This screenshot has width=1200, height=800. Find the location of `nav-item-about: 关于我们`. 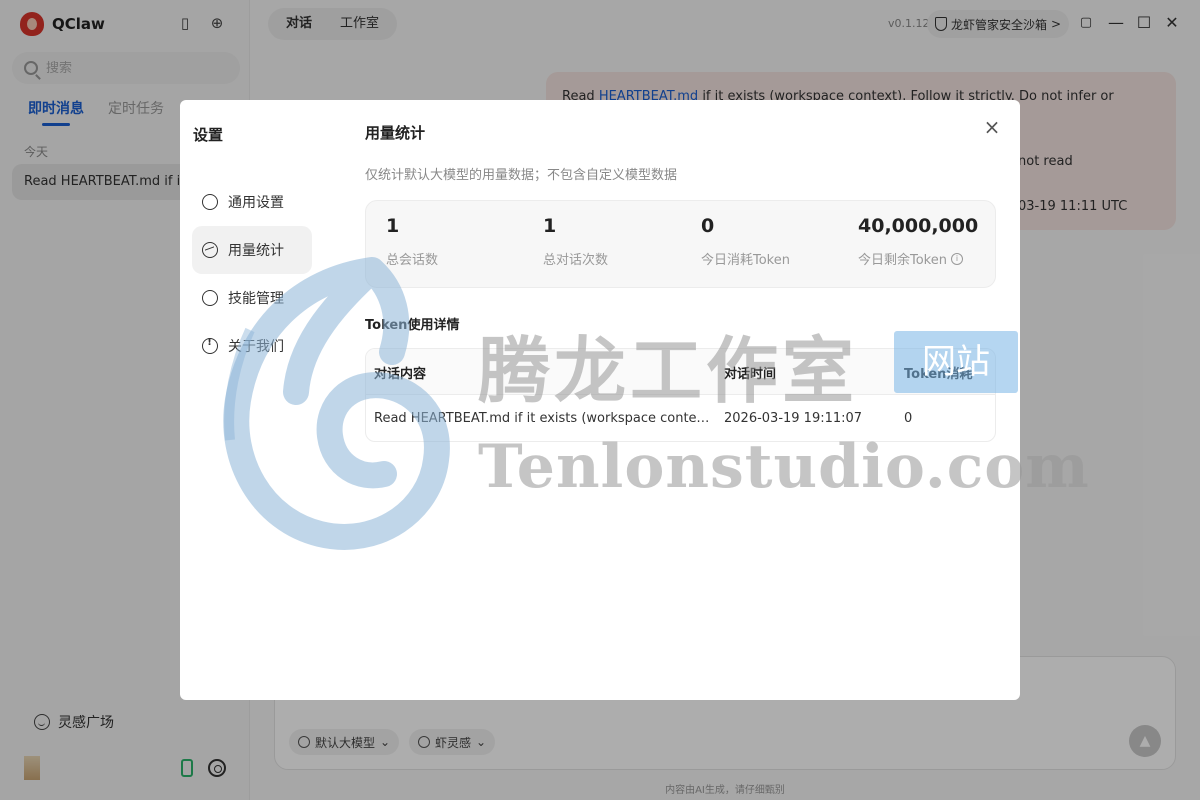

nav-item-about: 关于我们 is located at coordinates (252, 346).